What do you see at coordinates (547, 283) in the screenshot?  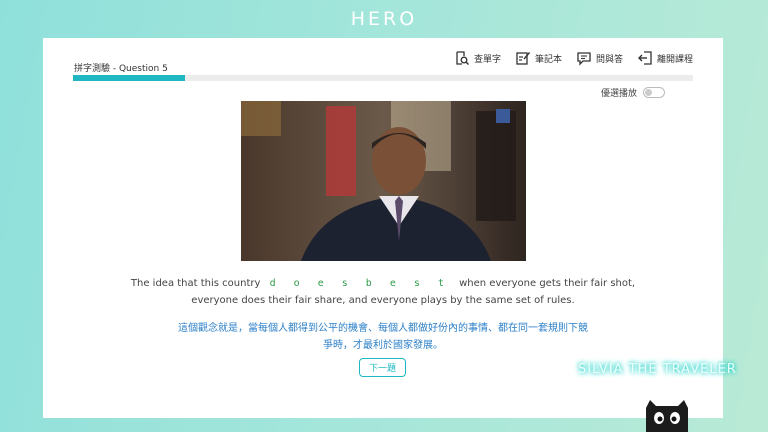 I see `sentence-after: when everyone gets their fair shot,` at bounding box center [547, 283].